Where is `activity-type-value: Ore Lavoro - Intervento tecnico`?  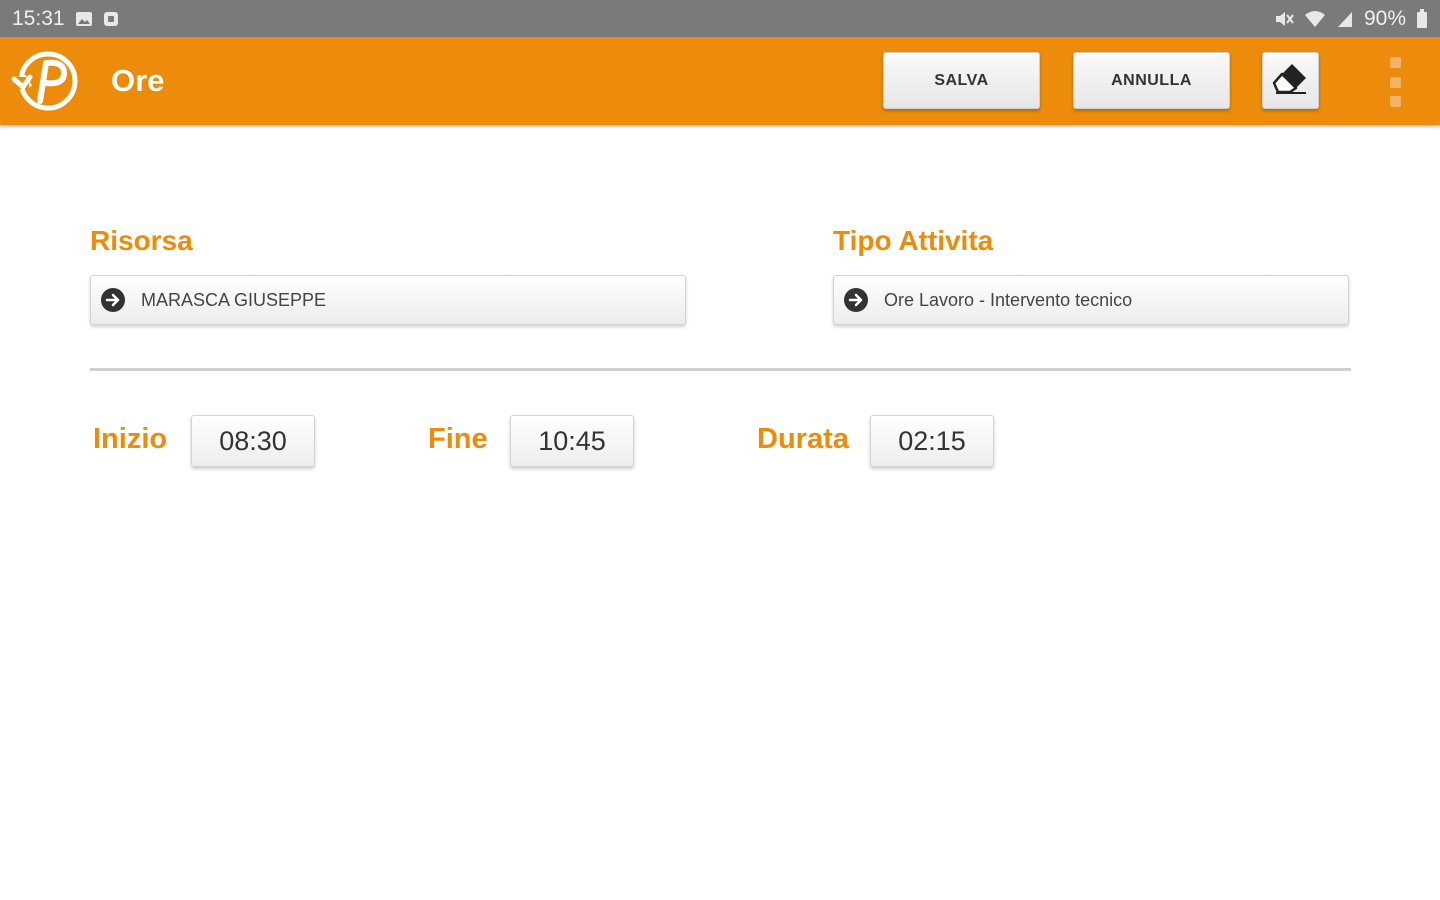
activity-type-value: Ore Lavoro - Intervento tecnico is located at coordinates (1008, 299).